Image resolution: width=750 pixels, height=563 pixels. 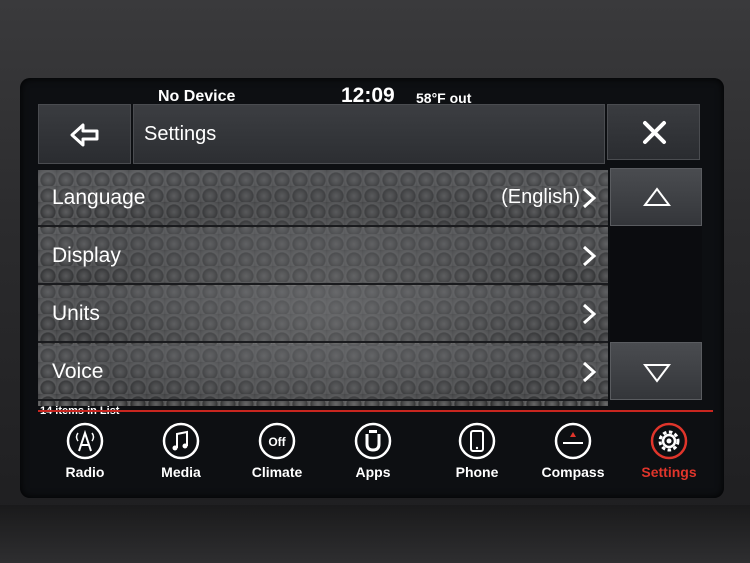 I want to click on close-icon, so click(x=654, y=132).